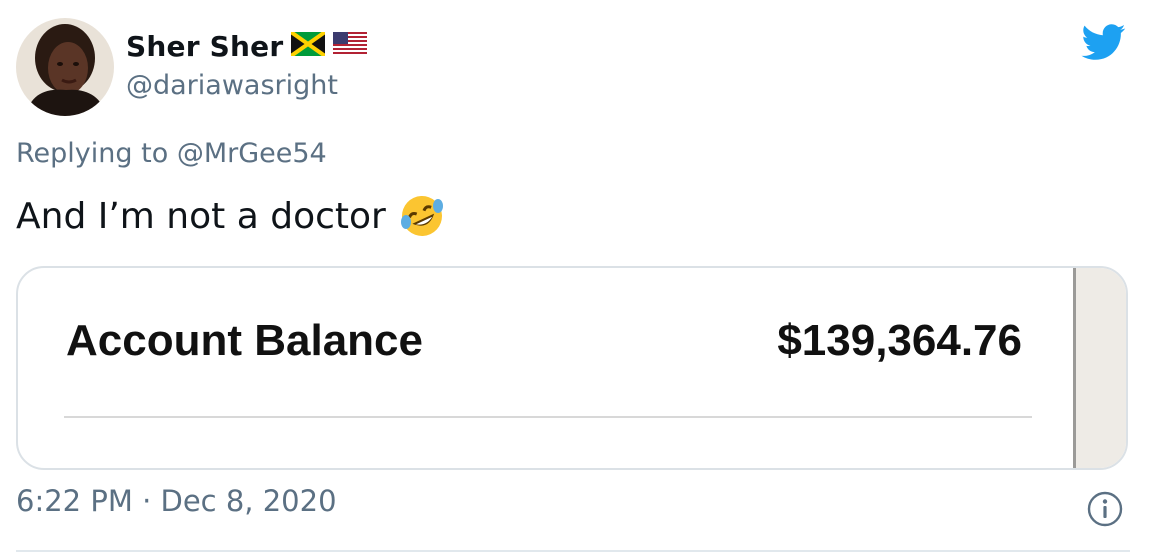 This screenshot has height=560, width=1150. What do you see at coordinates (201, 216) in the screenshot?
I see `tweet-text: And I’m not a doctor` at bounding box center [201, 216].